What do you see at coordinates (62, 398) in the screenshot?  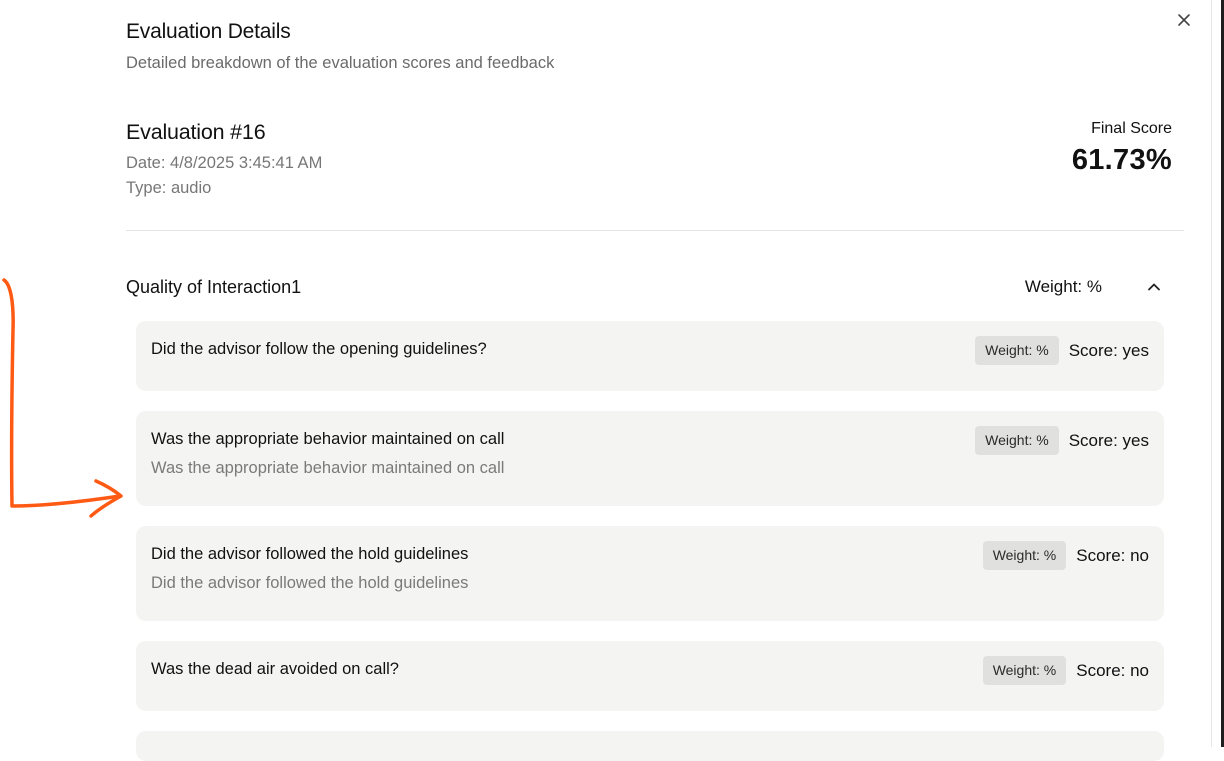 I see `annotation-arrow-icon` at bounding box center [62, 398].